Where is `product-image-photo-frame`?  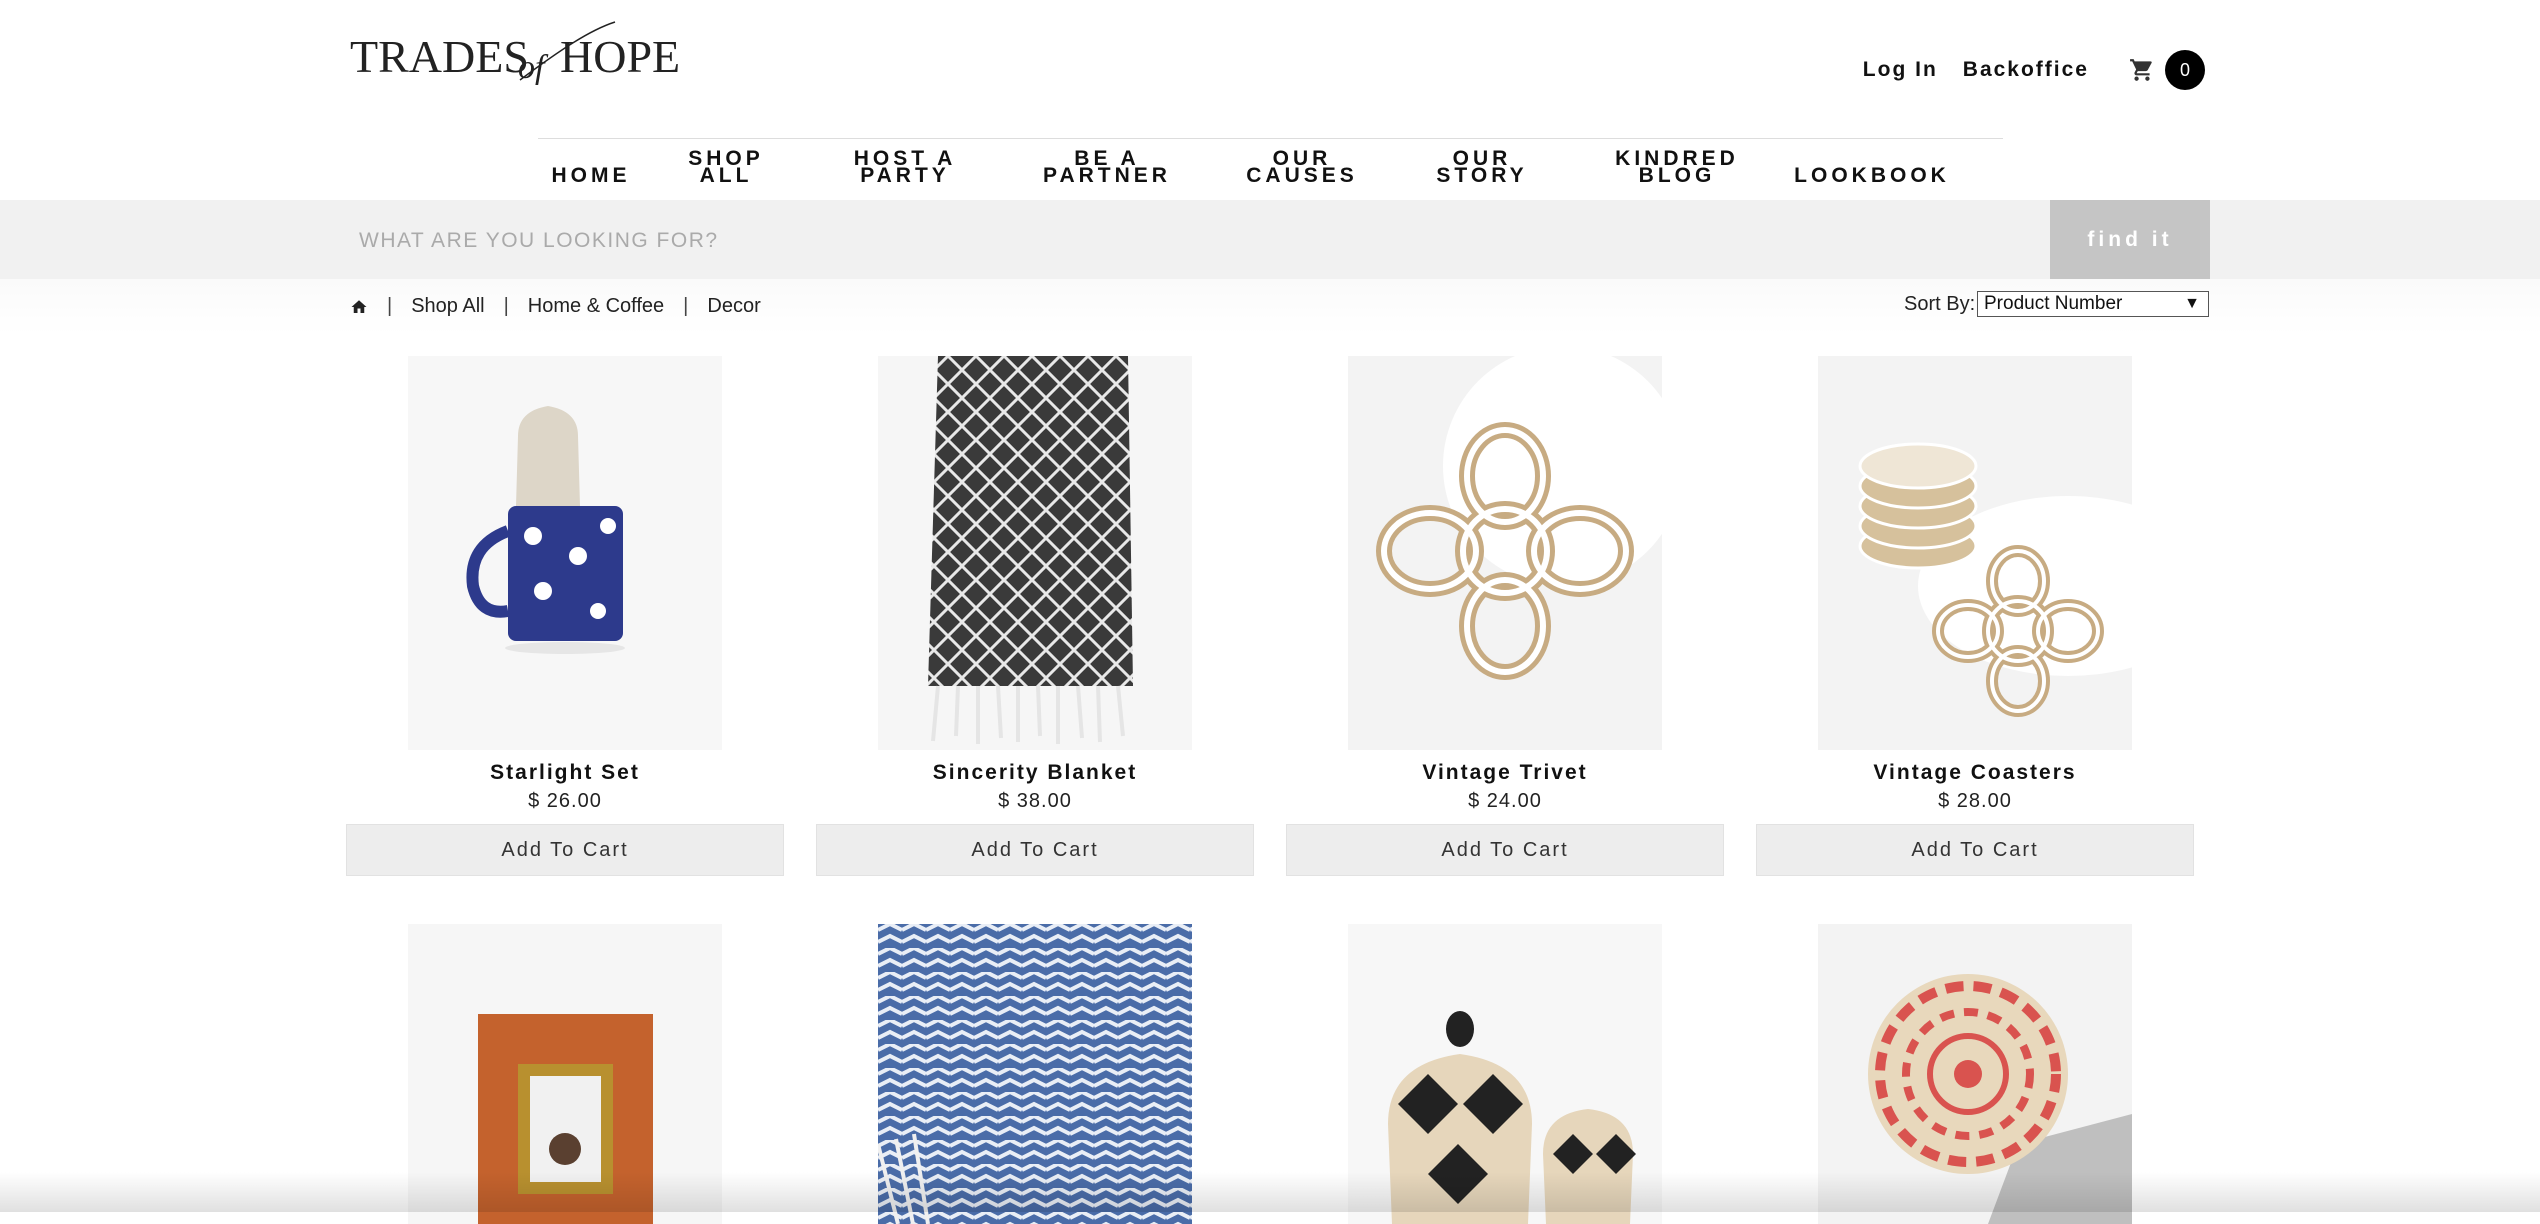
product-image-photo-frame is located at coordinates (565, 1074).